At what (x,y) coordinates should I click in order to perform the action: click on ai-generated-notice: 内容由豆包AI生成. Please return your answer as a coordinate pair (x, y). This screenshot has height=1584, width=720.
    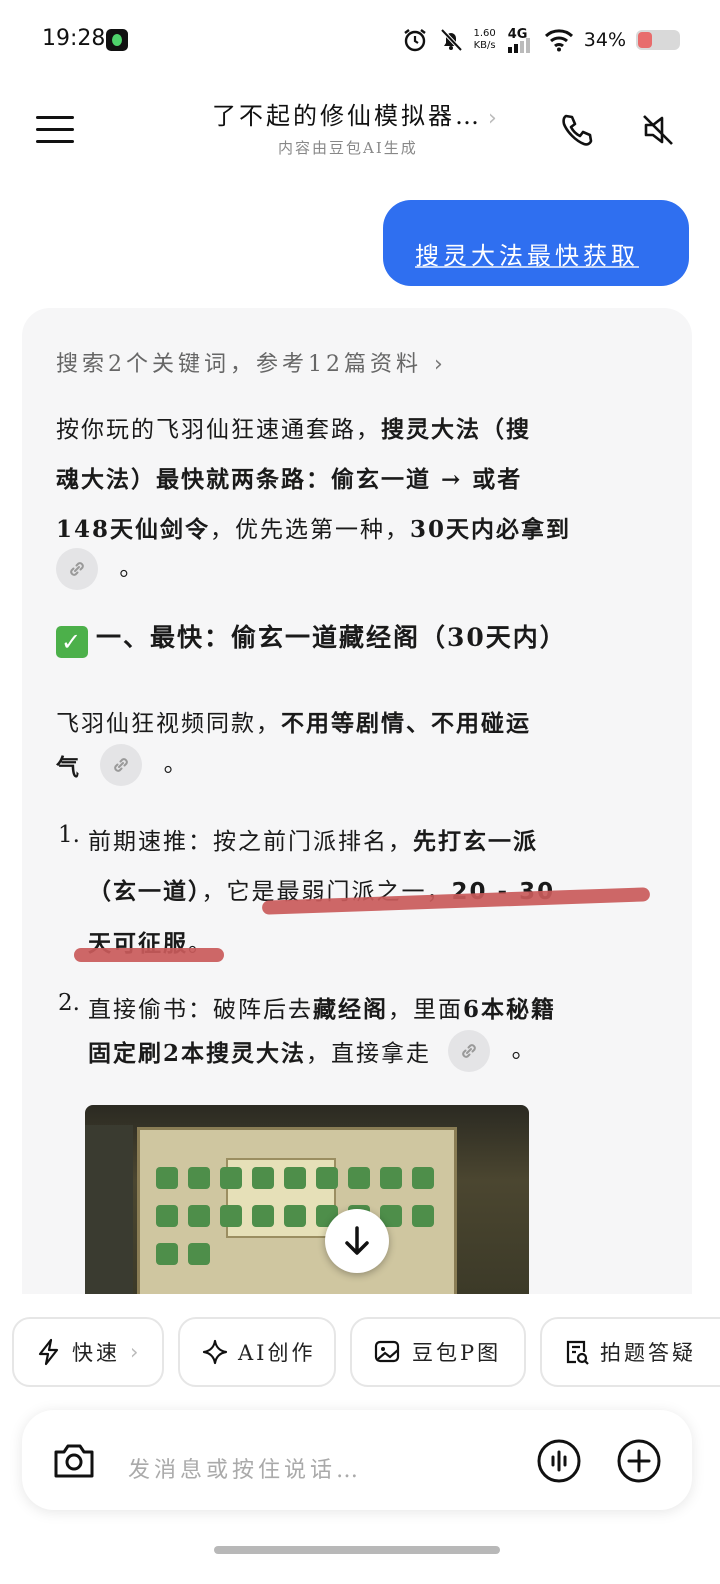
    Looking at the image, I should click on (348, 148).